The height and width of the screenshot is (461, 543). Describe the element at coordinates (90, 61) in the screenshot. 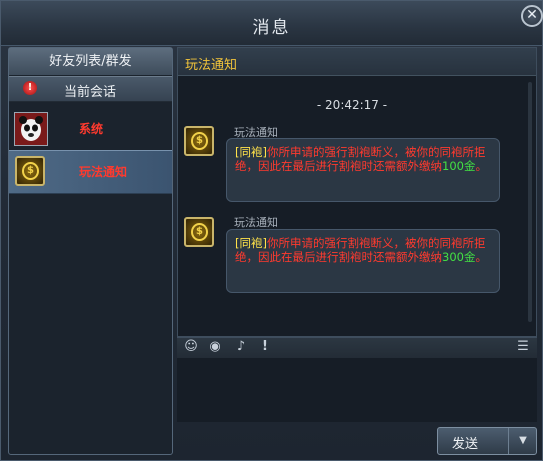

I see `friends-list-tab: 好友列表/群发` at that location.